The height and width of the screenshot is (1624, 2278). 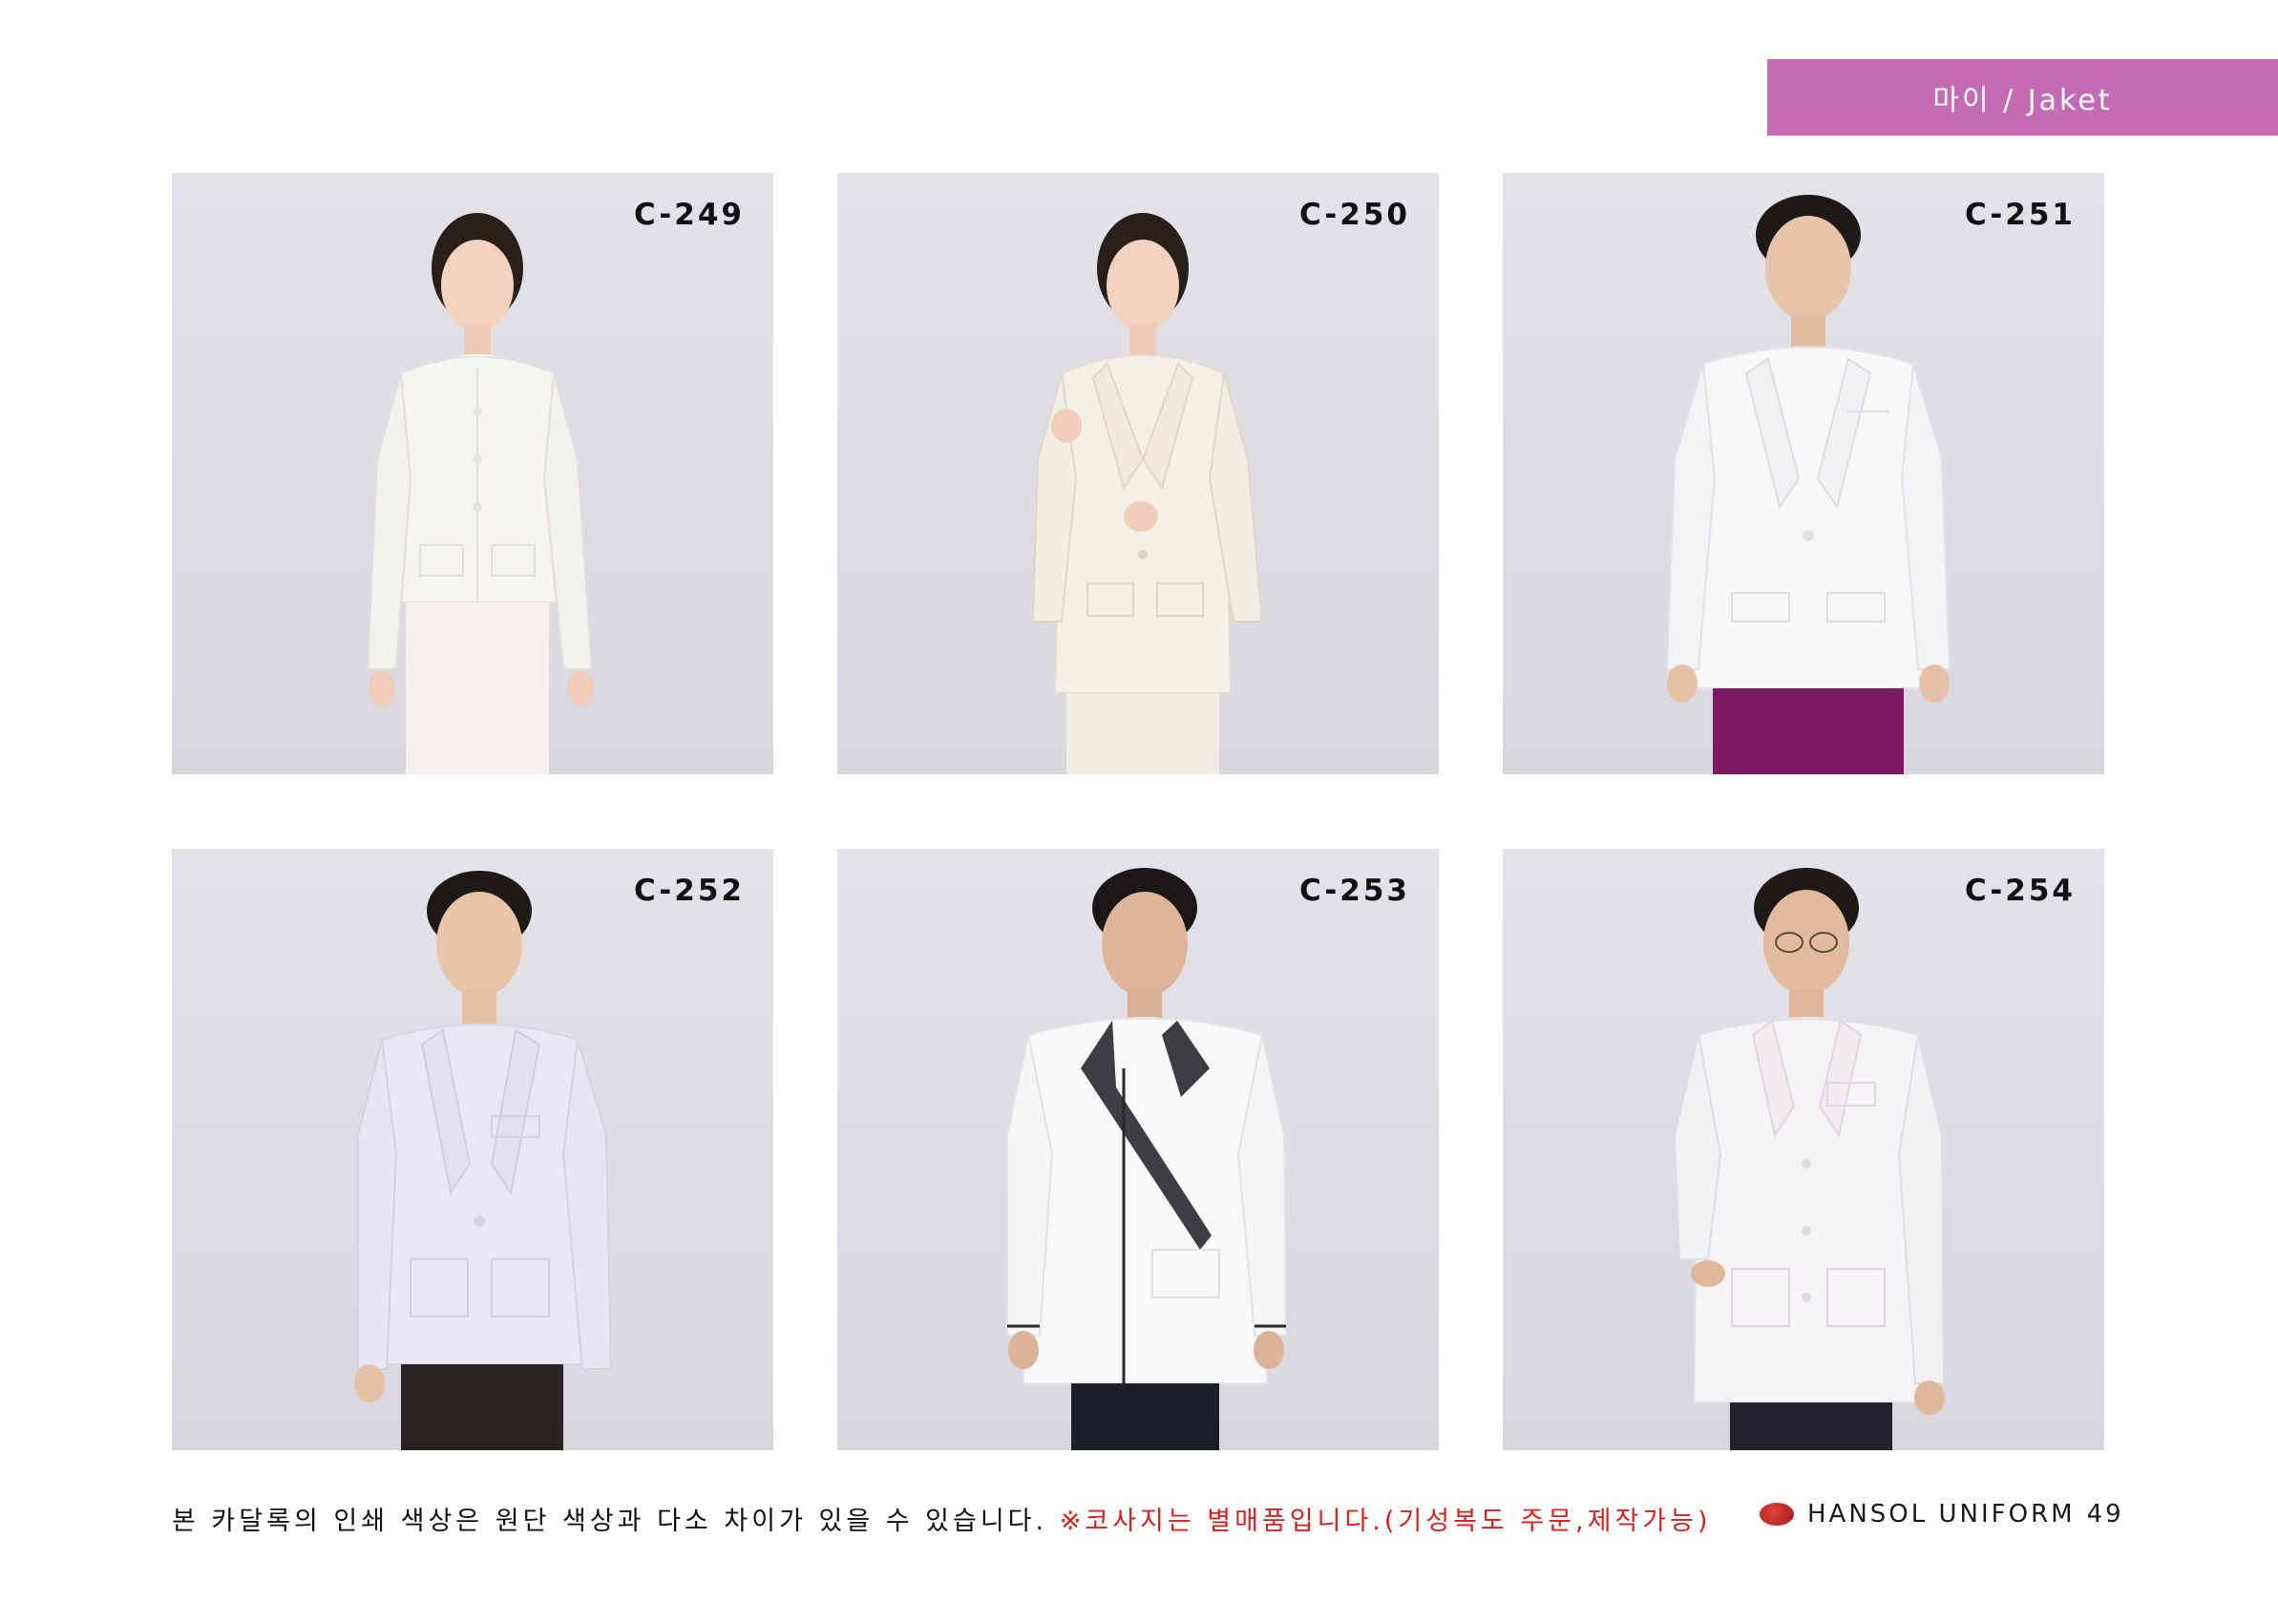 I want to click on section-tab-label: 마이 / Jaket, so click(x=2022, y=100).